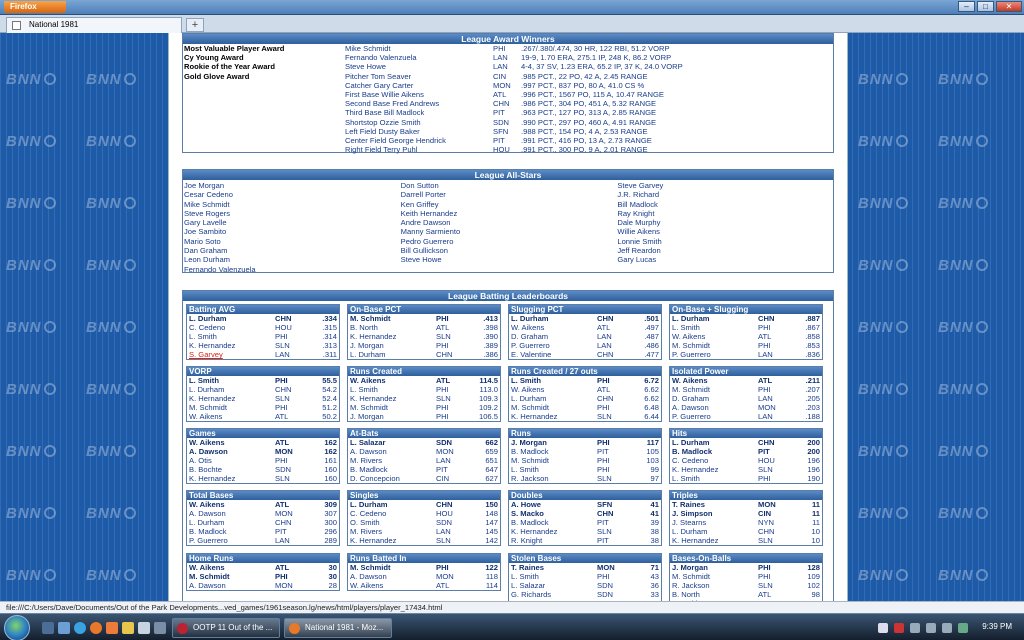 The height and width of the screenshot is (640, 1024). What do you see at coordinates (195, 25) in the screenshot?
I see `new-tab-button: +` at bounding box center [195, 25].